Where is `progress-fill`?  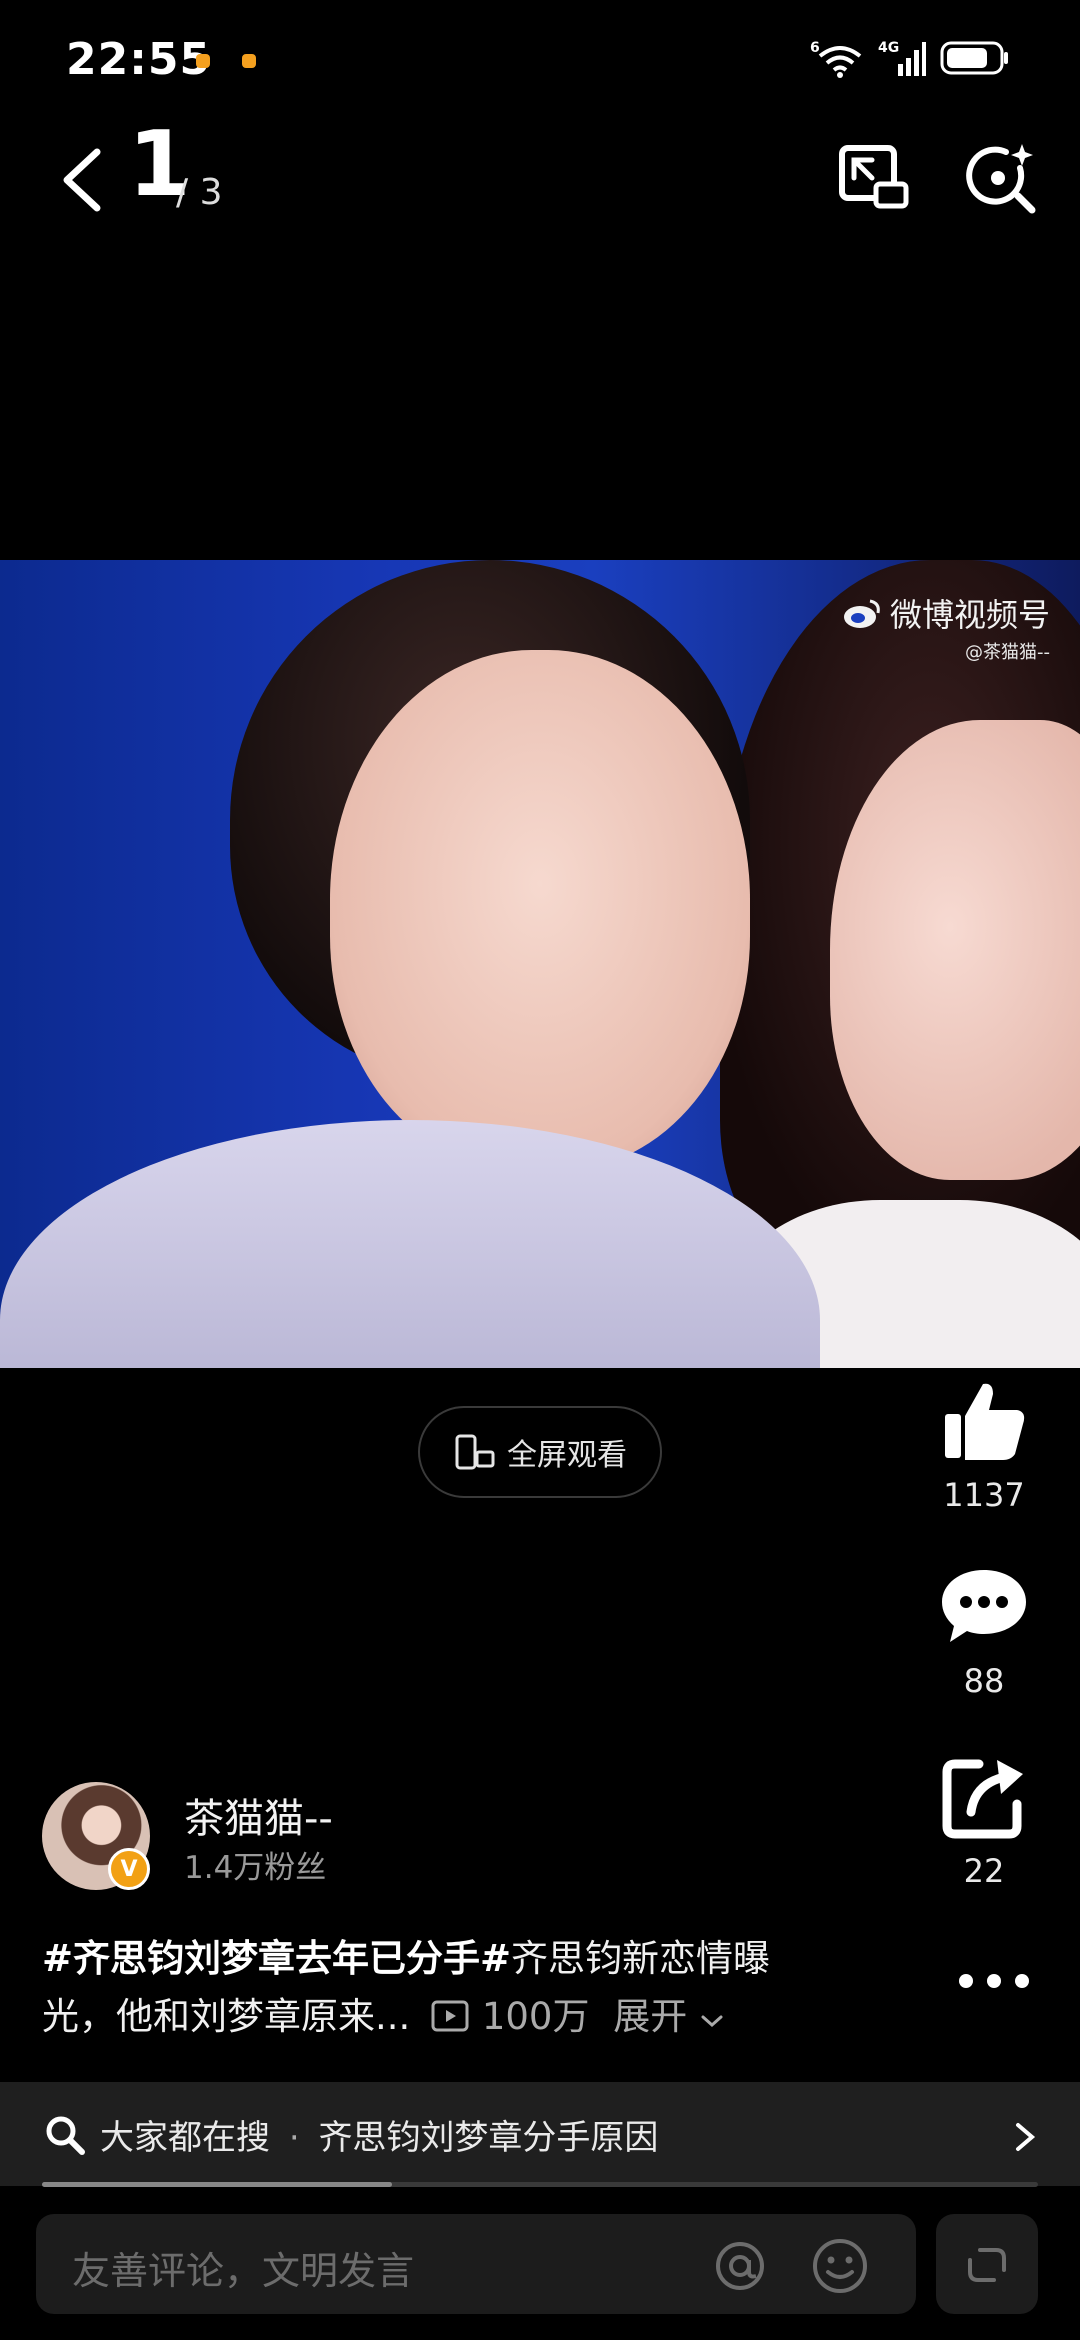
progress-fill is located at coordinates (217, 2184).